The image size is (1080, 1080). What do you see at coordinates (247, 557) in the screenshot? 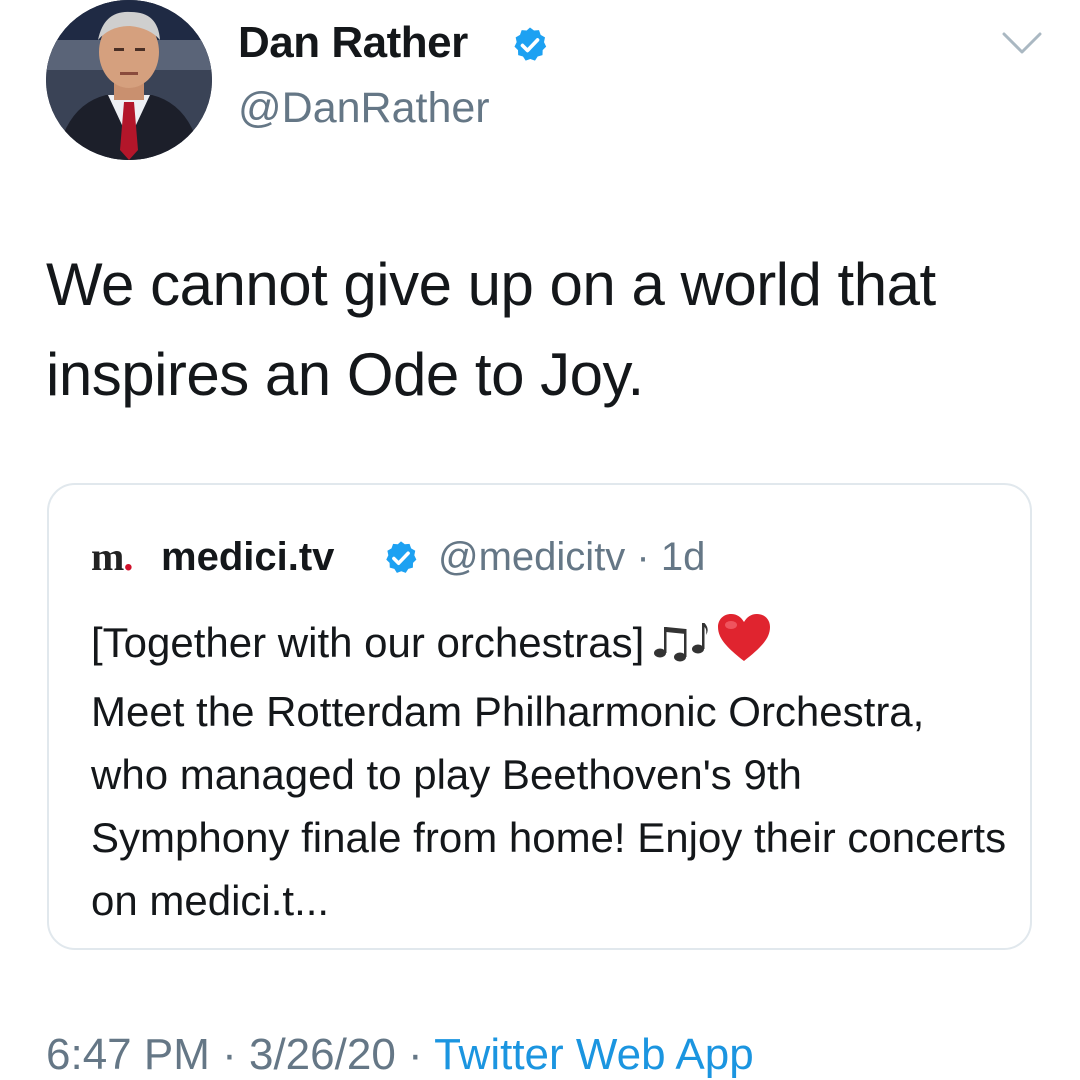
I see `quoted-display-name: medici.tv` at bounding box center [247, 557].